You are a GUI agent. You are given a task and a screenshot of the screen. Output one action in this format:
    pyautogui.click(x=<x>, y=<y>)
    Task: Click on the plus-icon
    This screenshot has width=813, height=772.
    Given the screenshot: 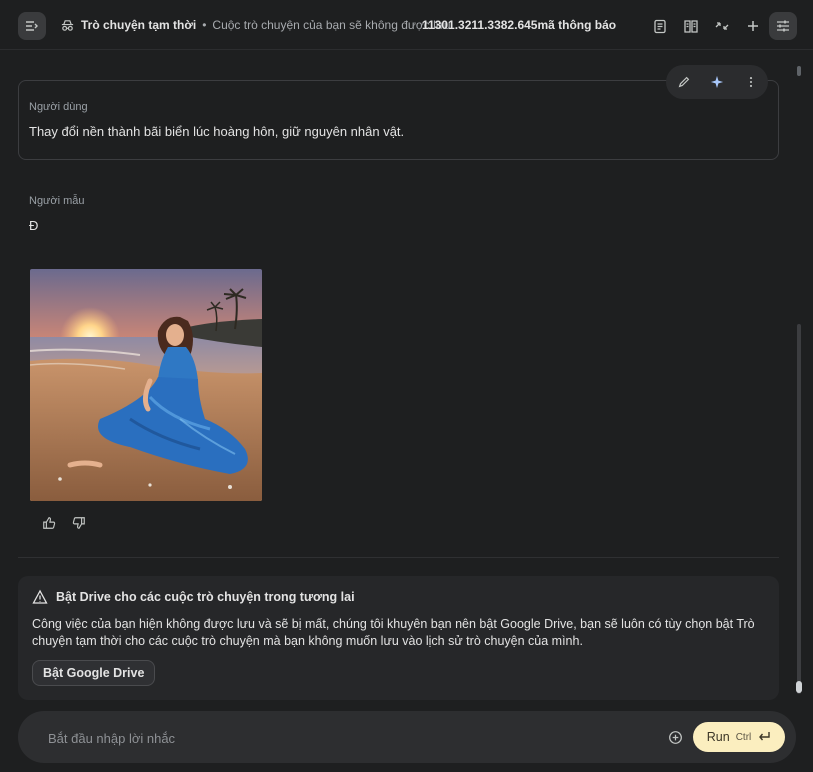 What is the action you would take?
    pyautogui.click(x=753, y=26)
    